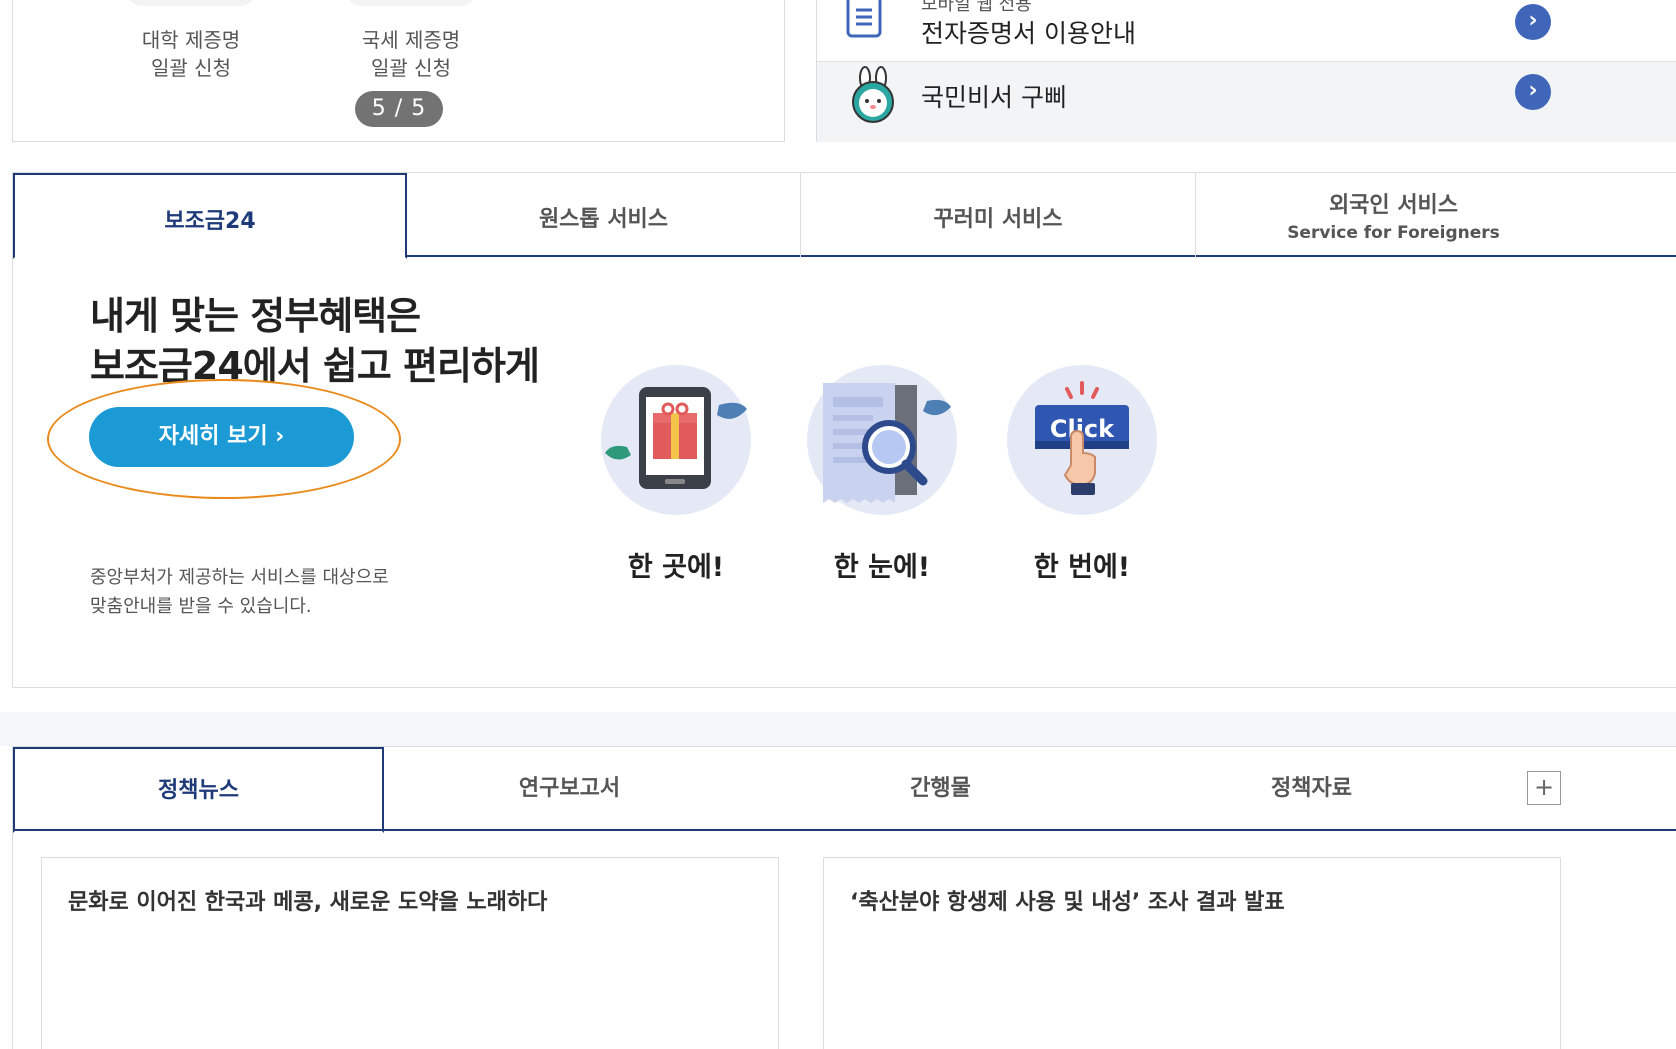  Describe the element at coordinates (1082, 567) in the screenshot. I see `feature-caption: 한 번에!` at that location.